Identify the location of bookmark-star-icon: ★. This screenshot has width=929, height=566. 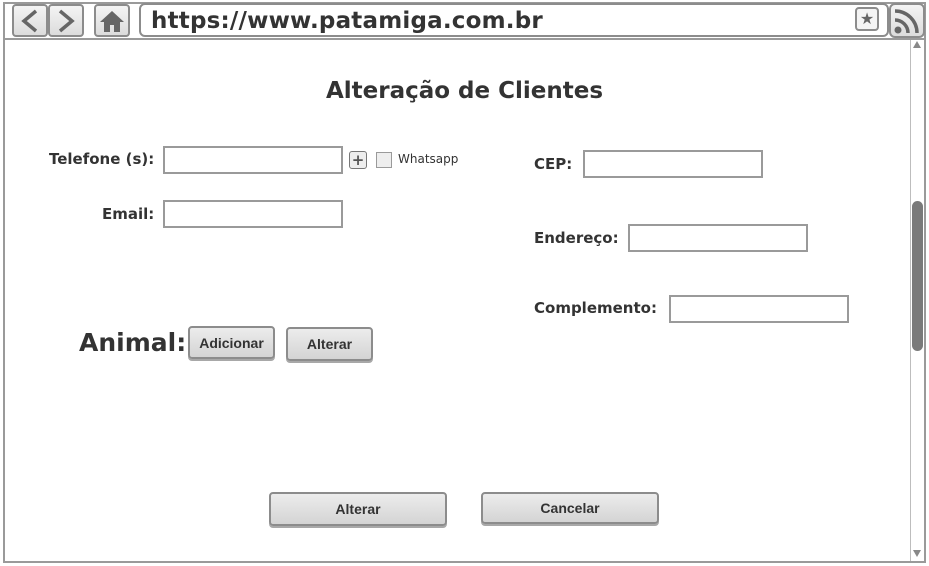
(867, 19).